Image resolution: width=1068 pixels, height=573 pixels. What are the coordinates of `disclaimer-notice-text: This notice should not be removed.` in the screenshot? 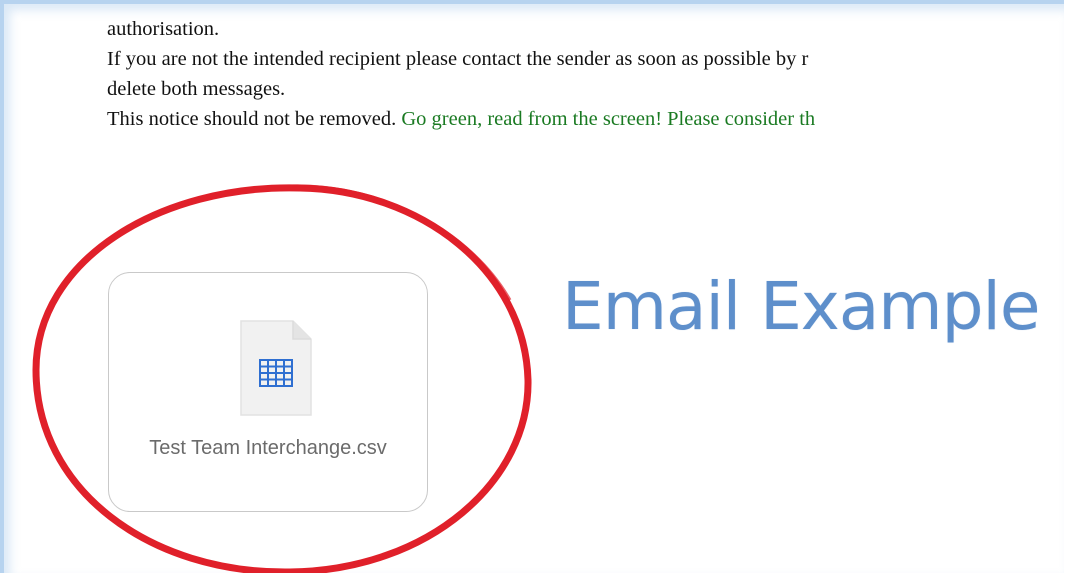 It's located at (254, 119).